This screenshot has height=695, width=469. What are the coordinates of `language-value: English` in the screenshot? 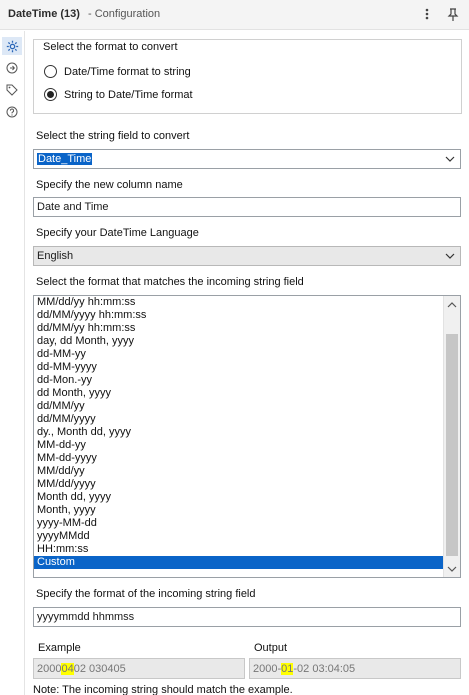 It's located at (55, 256).